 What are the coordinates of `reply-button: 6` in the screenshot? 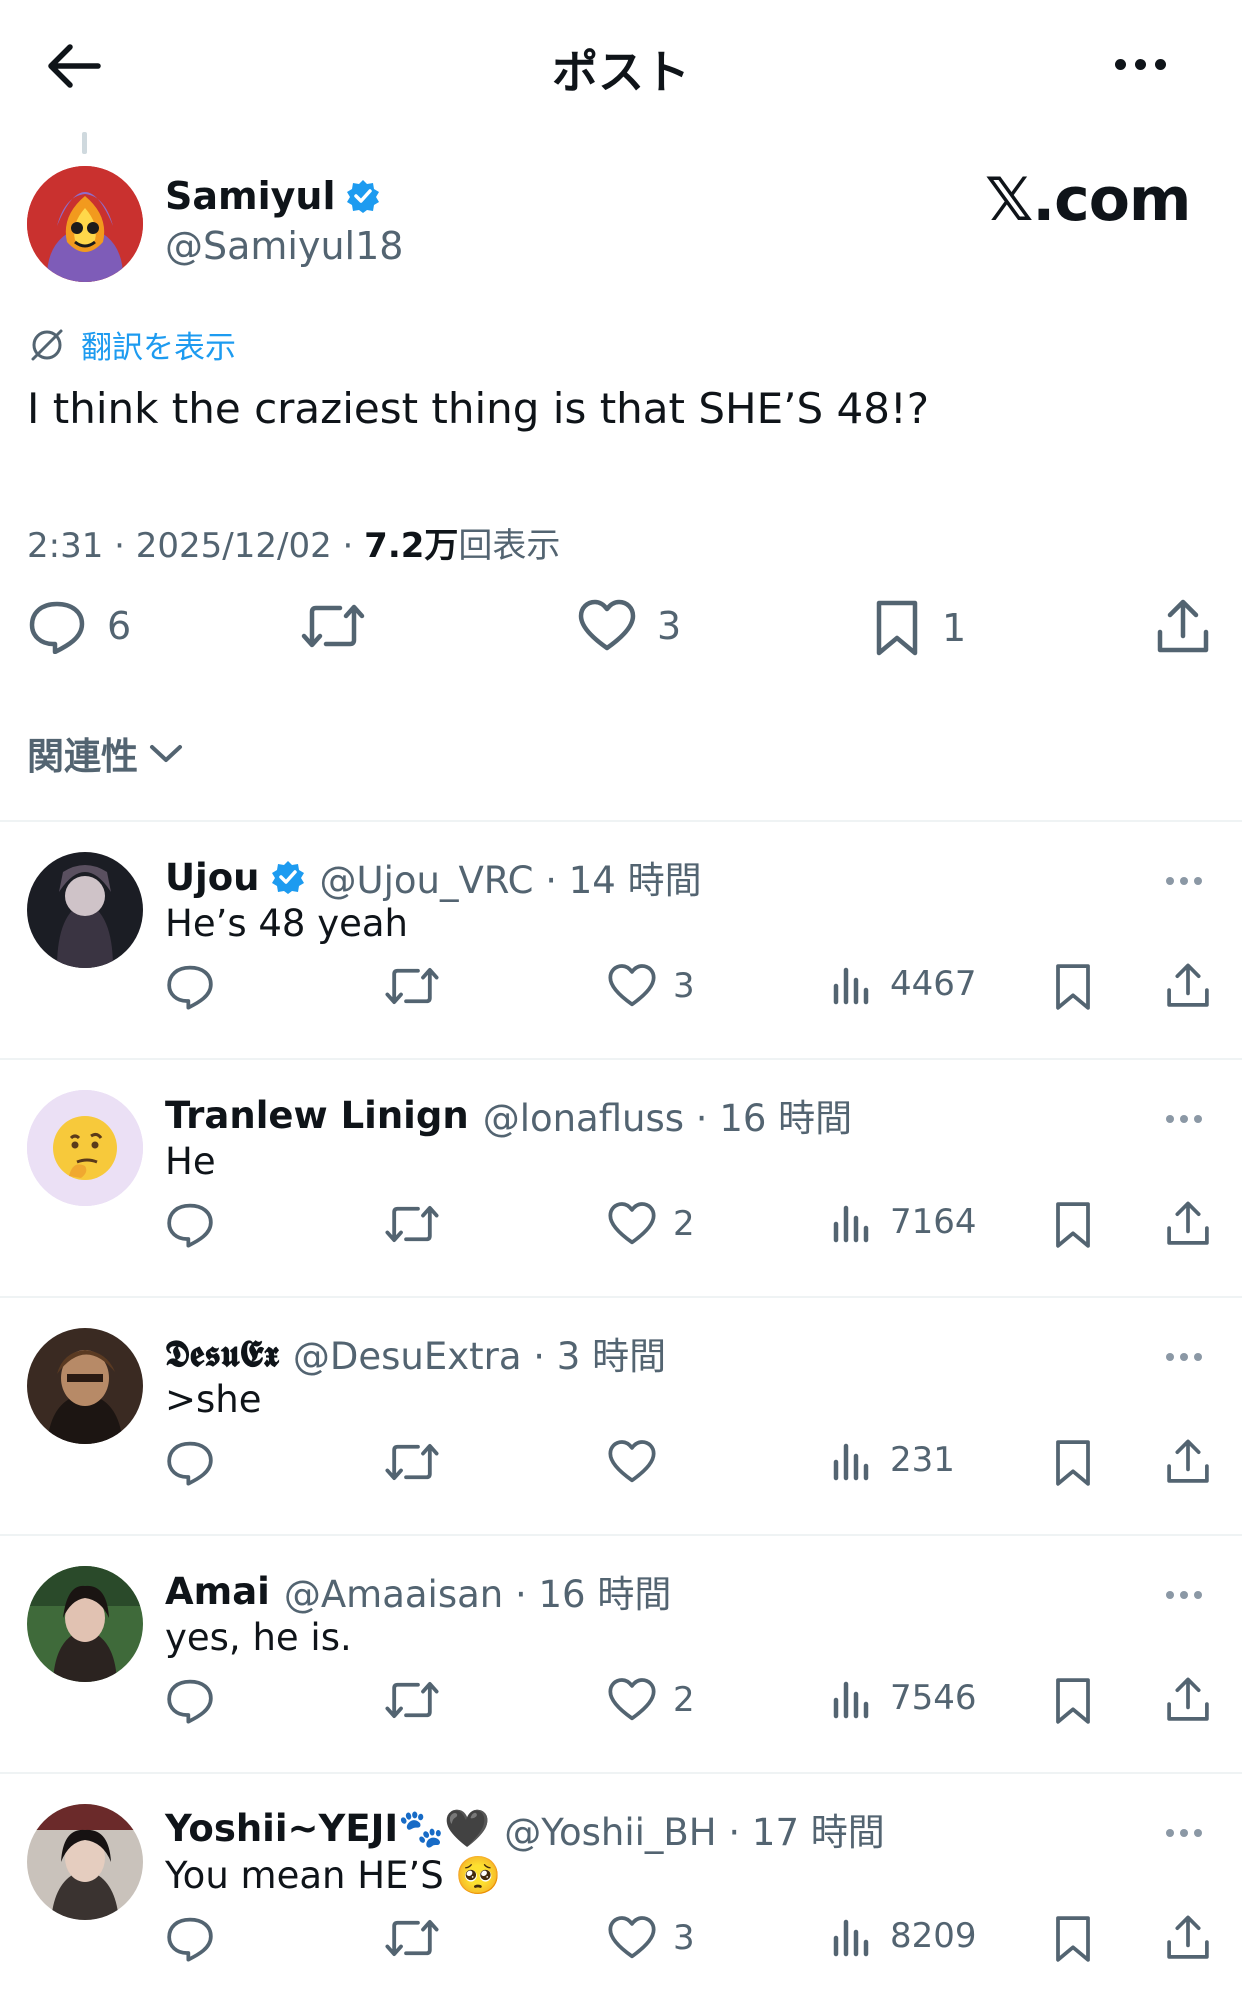 It's located at (79, 626).